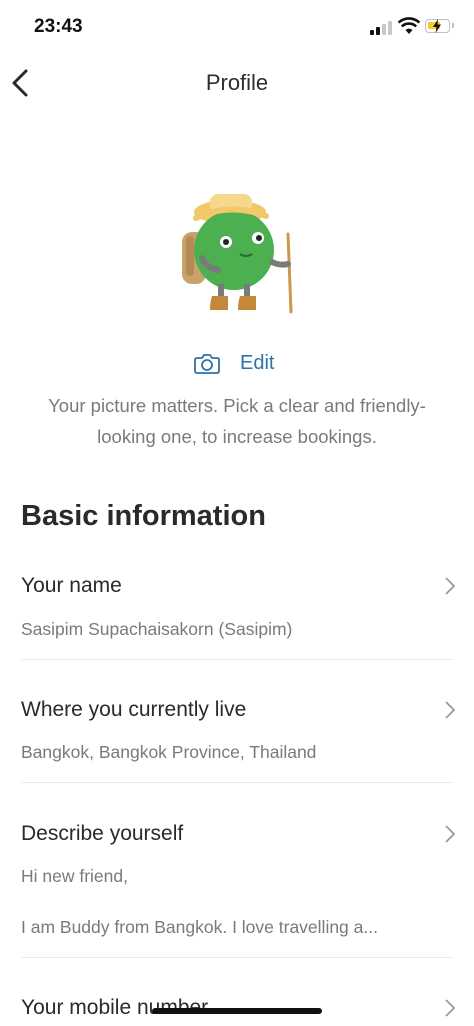 The width and height of the screenshot is (474, 1026). Describe the element at coordinates (207, 364) in the screenshot. I see `camera-icon` at that location.